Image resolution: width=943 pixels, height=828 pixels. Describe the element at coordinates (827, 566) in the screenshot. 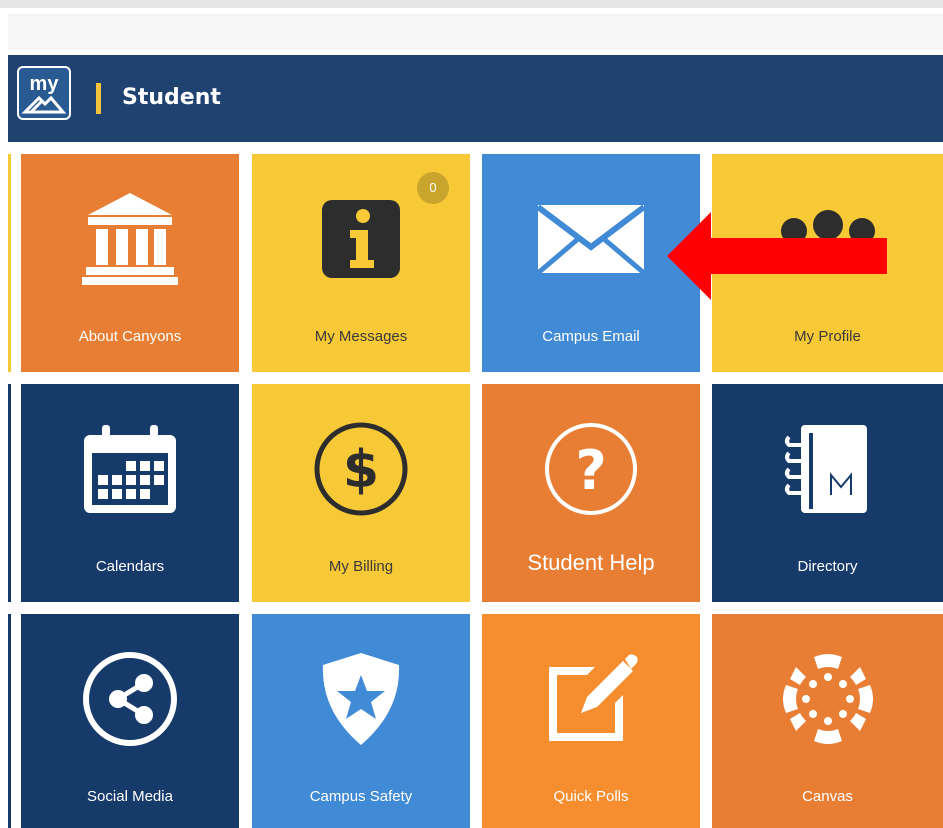

I see `tile-label: Directory` at that location.